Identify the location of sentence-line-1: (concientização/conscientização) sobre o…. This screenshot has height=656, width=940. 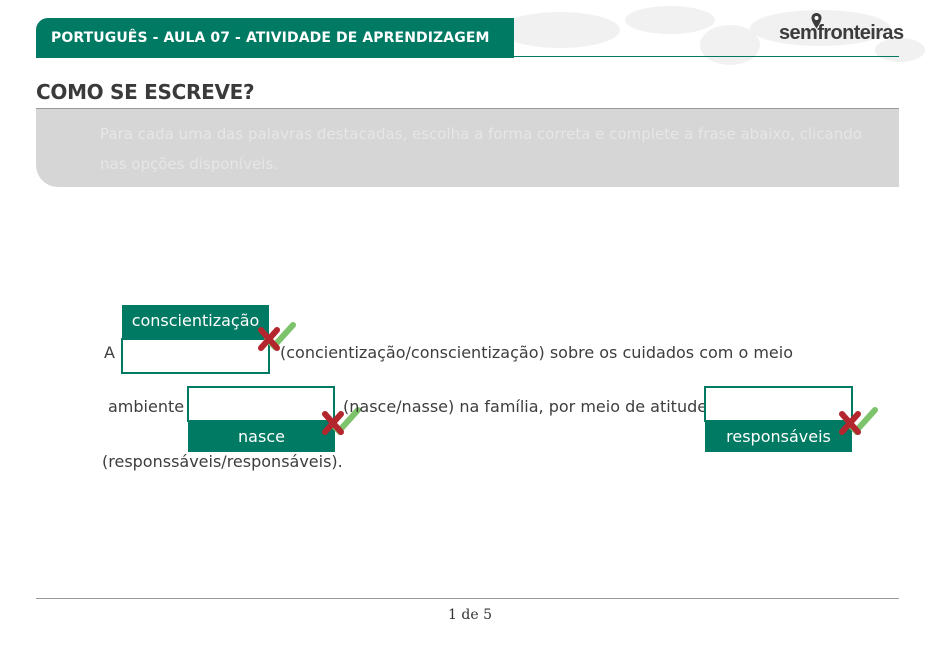
(536, 352).